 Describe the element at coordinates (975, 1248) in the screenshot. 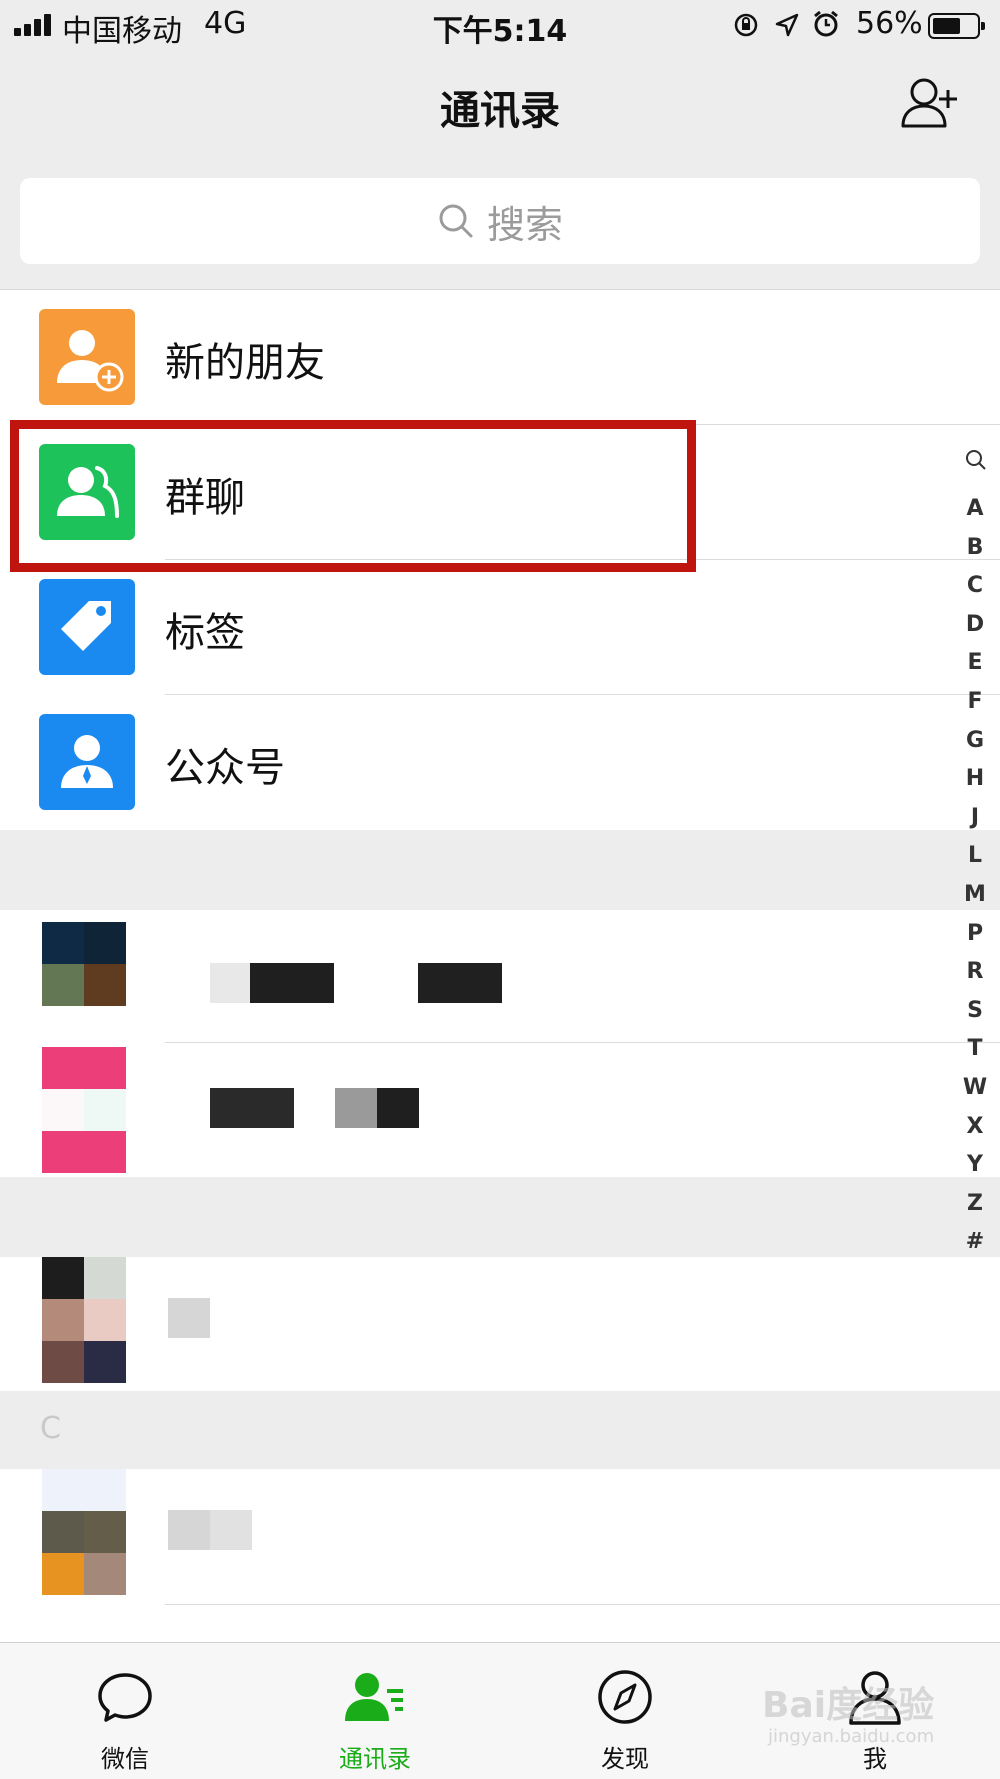

I see `index-letter: #` at that location.